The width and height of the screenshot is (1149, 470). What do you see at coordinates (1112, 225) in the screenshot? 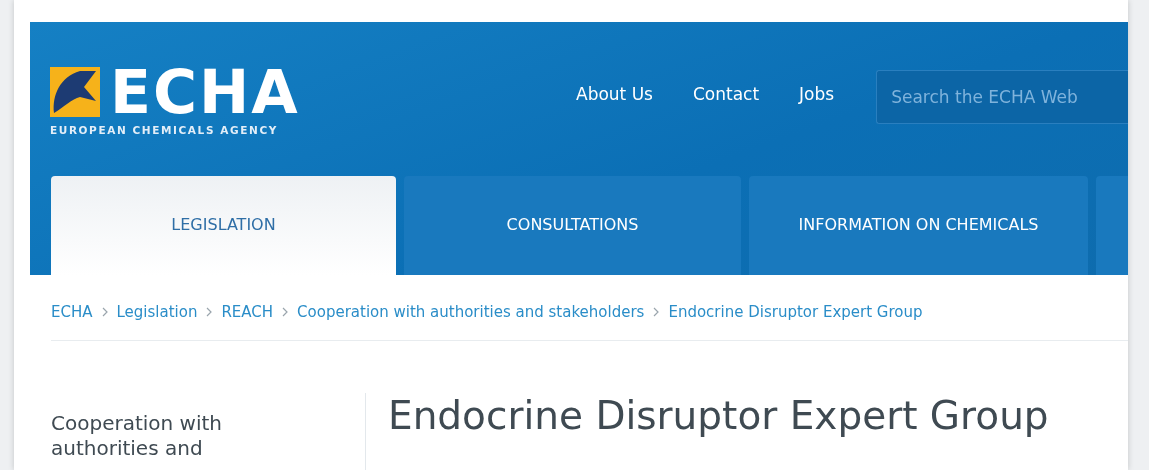
I see `nav-tab` at bounding box center [1112, 225].